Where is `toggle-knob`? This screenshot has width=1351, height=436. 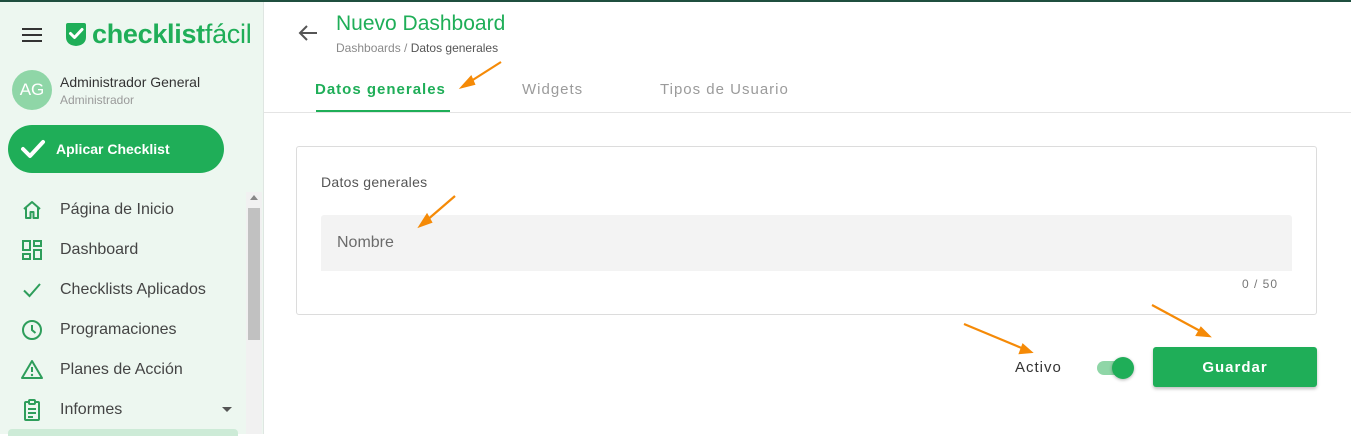
toggle-knob is located at coordinates (1123, 368).